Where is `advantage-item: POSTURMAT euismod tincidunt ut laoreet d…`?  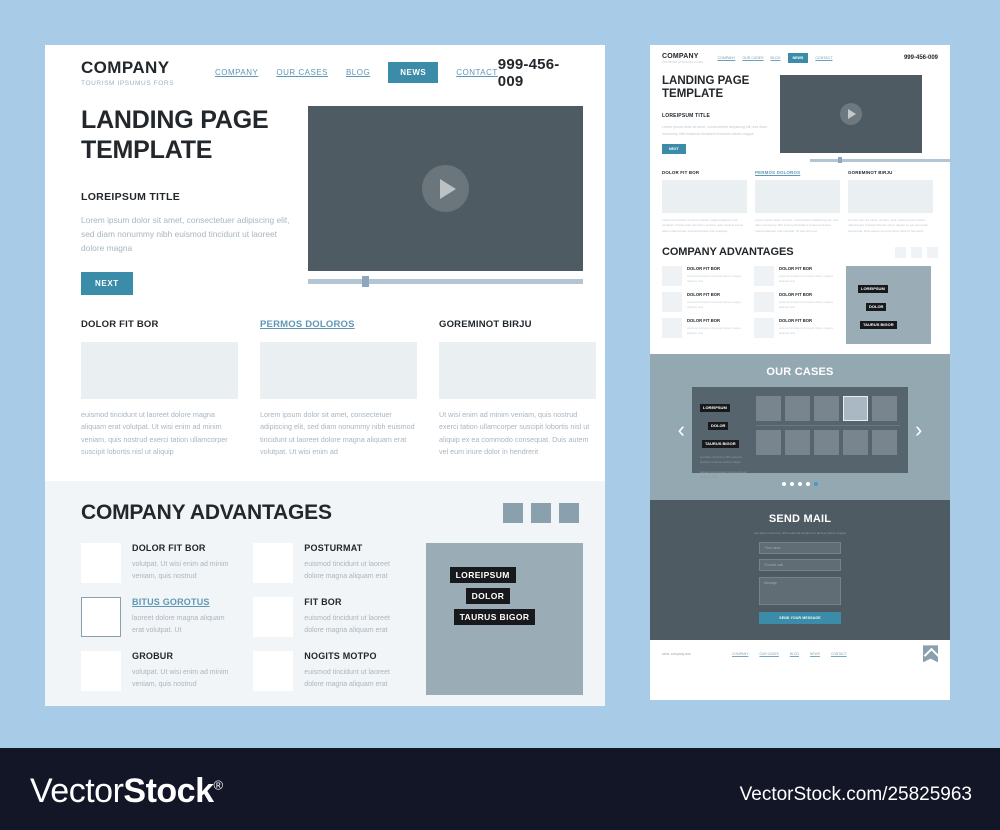 advantage-item: POSTURMAT euismod tincidunt ut laoreet d… is located at coordinates (330, 562).